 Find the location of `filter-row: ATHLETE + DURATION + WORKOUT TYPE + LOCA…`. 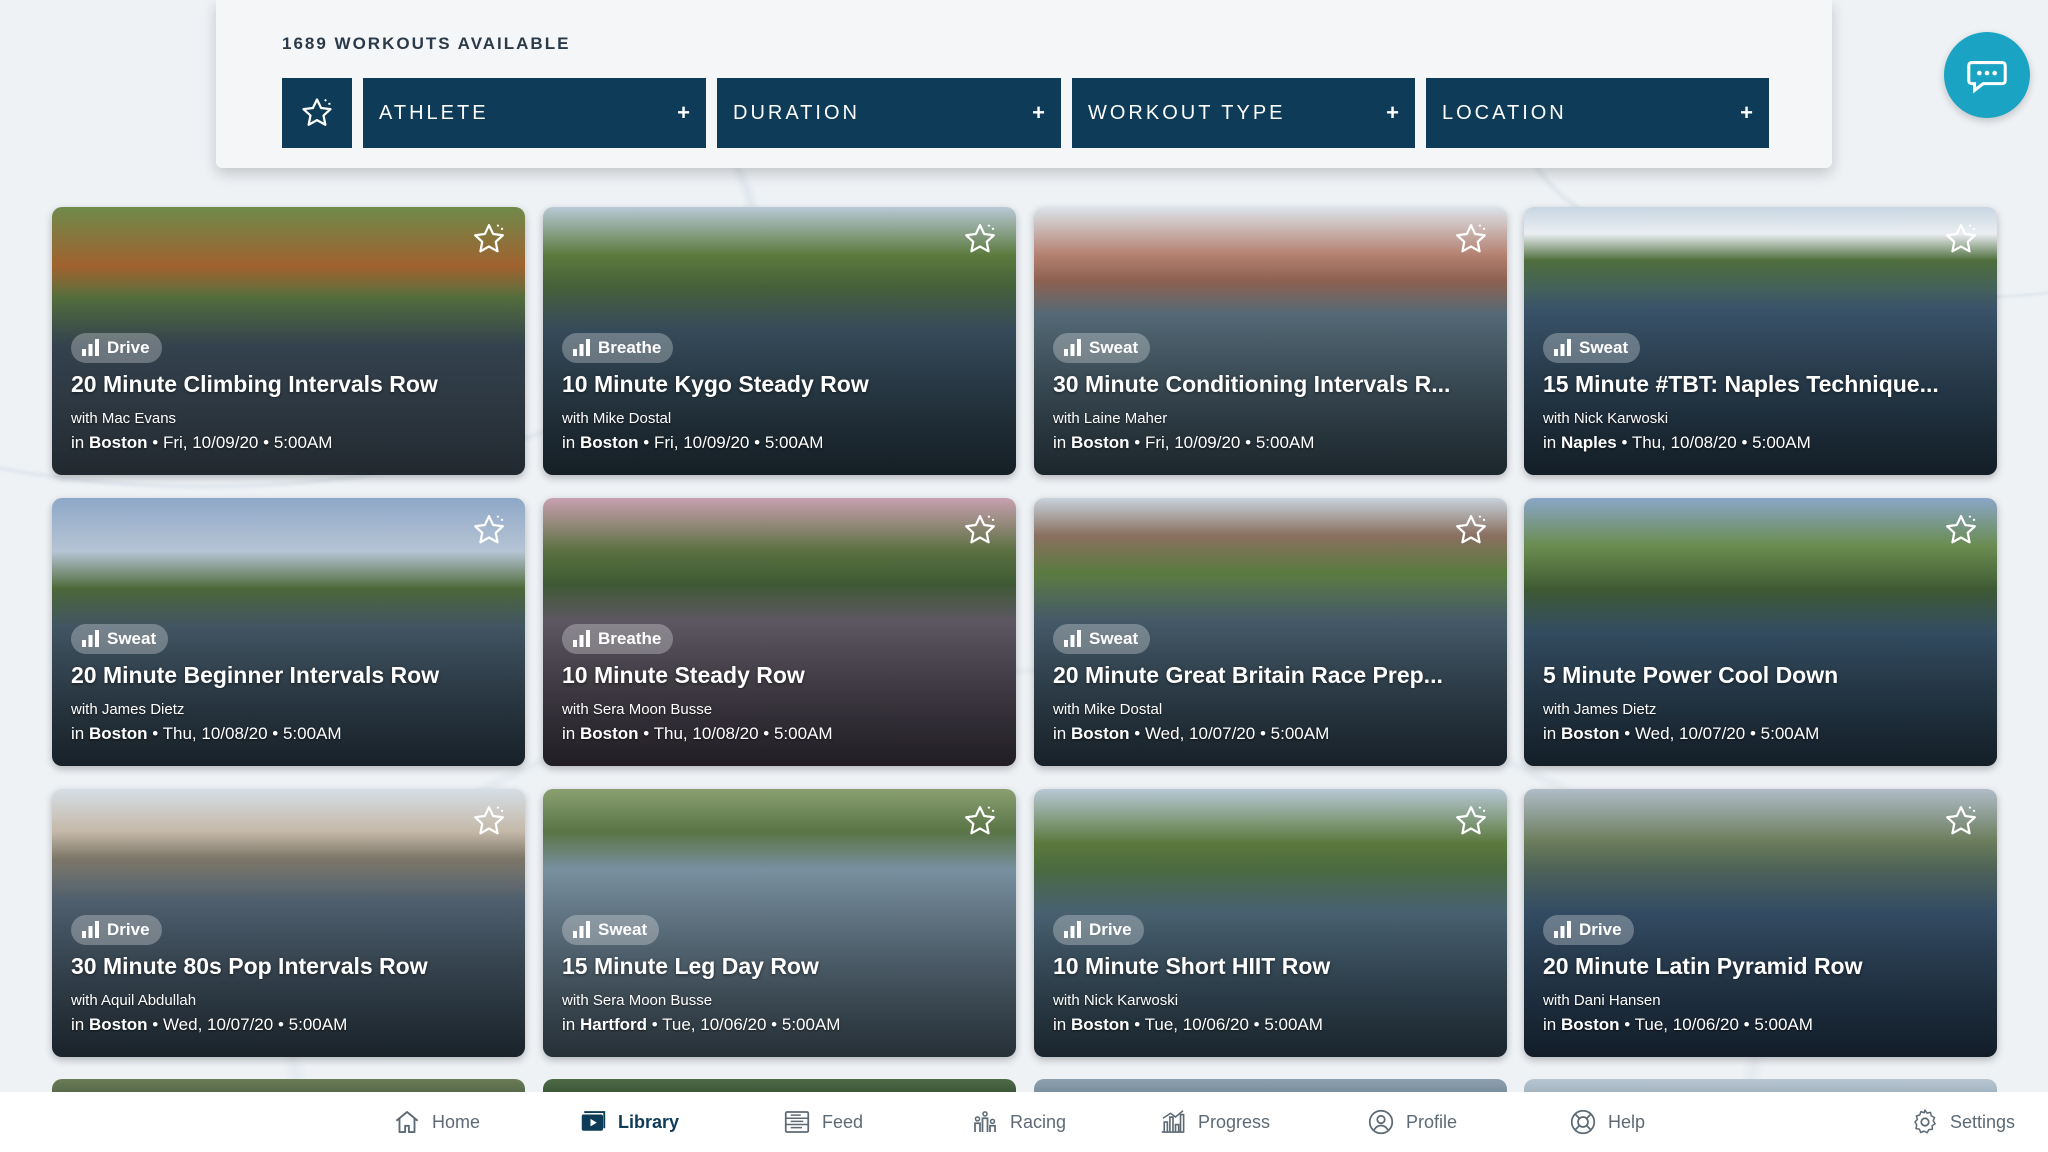

filter-row: ATHLETE + DURATION + WORKOUT TYPE + LOCA… is located at coordinates (1025, 113).